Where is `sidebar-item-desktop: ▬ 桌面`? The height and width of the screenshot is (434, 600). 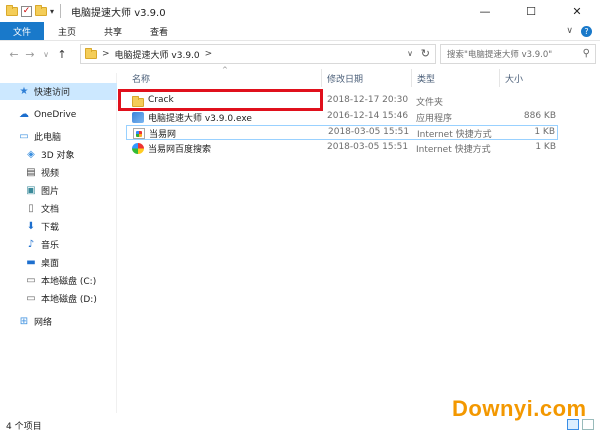
sidebar-item-desktop: ▬ 桌面 is located at coordinates (58, 262).